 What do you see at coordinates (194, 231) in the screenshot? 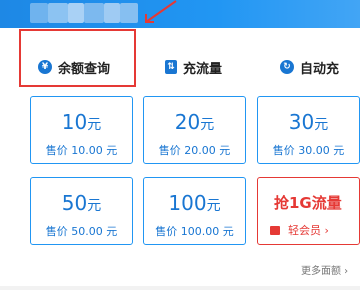
I see `card-price: 售价 100.00 元` at bounding box center [194, 231].